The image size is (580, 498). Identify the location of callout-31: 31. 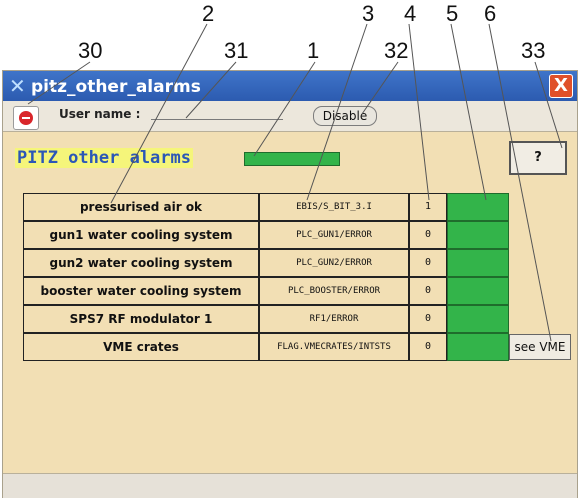
(236, 50).